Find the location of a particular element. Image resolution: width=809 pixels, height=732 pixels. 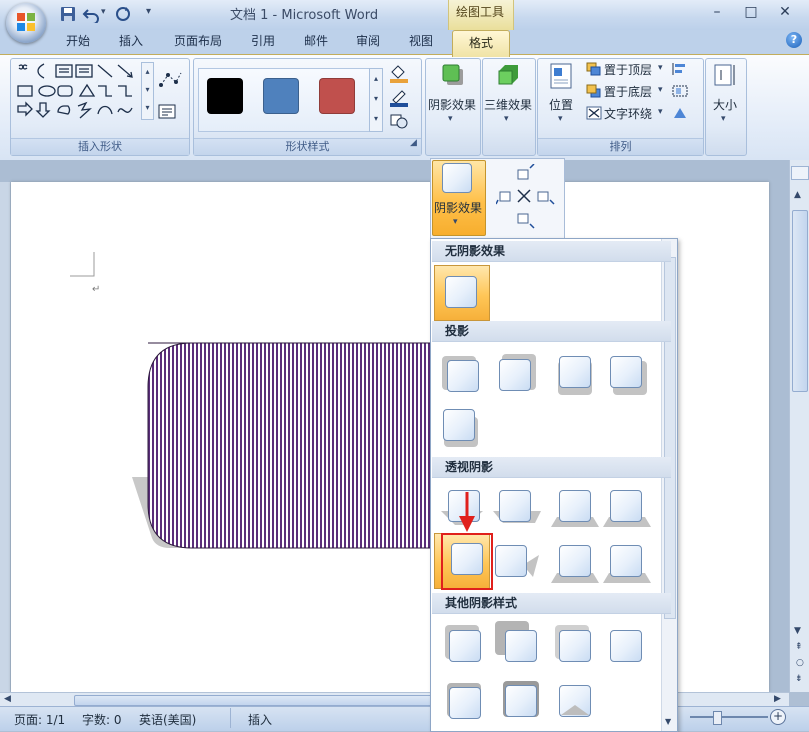

scroll-down-icon: ▼ is located at coordinates (797, 631).